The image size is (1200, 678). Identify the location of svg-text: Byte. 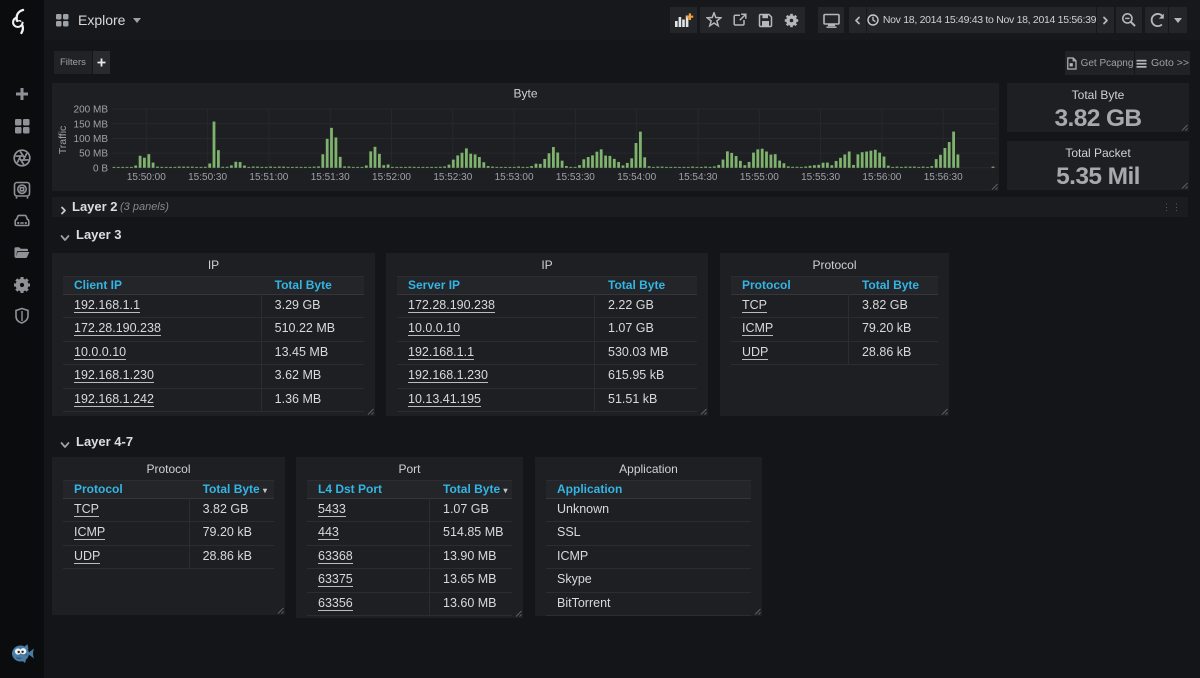
(525, 94).